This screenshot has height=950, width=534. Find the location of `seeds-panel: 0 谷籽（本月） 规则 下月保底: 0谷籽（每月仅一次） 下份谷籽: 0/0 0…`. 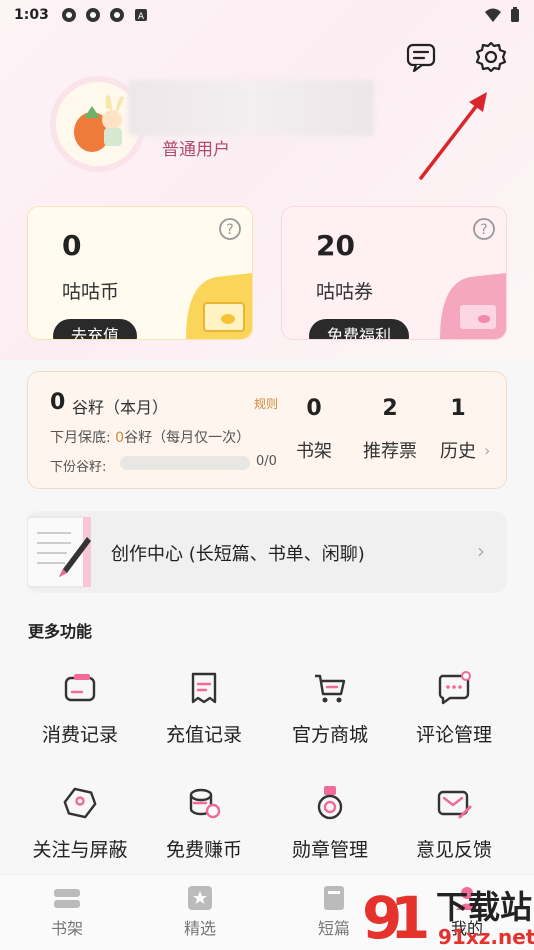

seeds-panel: 0 谷籽（本月） 规则 下月保底: 0谷籽（每月仅一次） 下份谷籽: 0/0 0… is located at coordinates (267, 430).